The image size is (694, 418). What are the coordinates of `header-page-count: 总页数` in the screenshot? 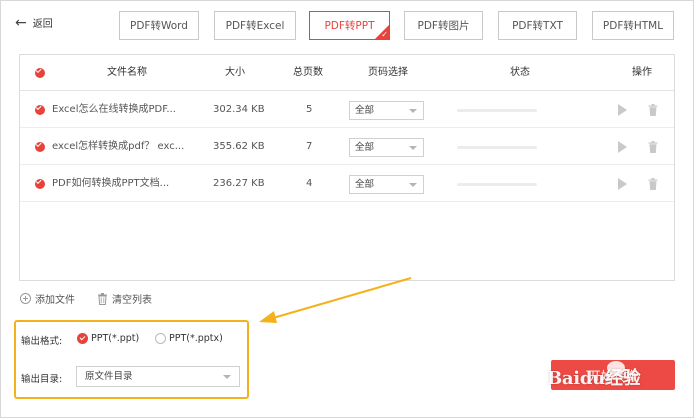 It's located at (308, 72).